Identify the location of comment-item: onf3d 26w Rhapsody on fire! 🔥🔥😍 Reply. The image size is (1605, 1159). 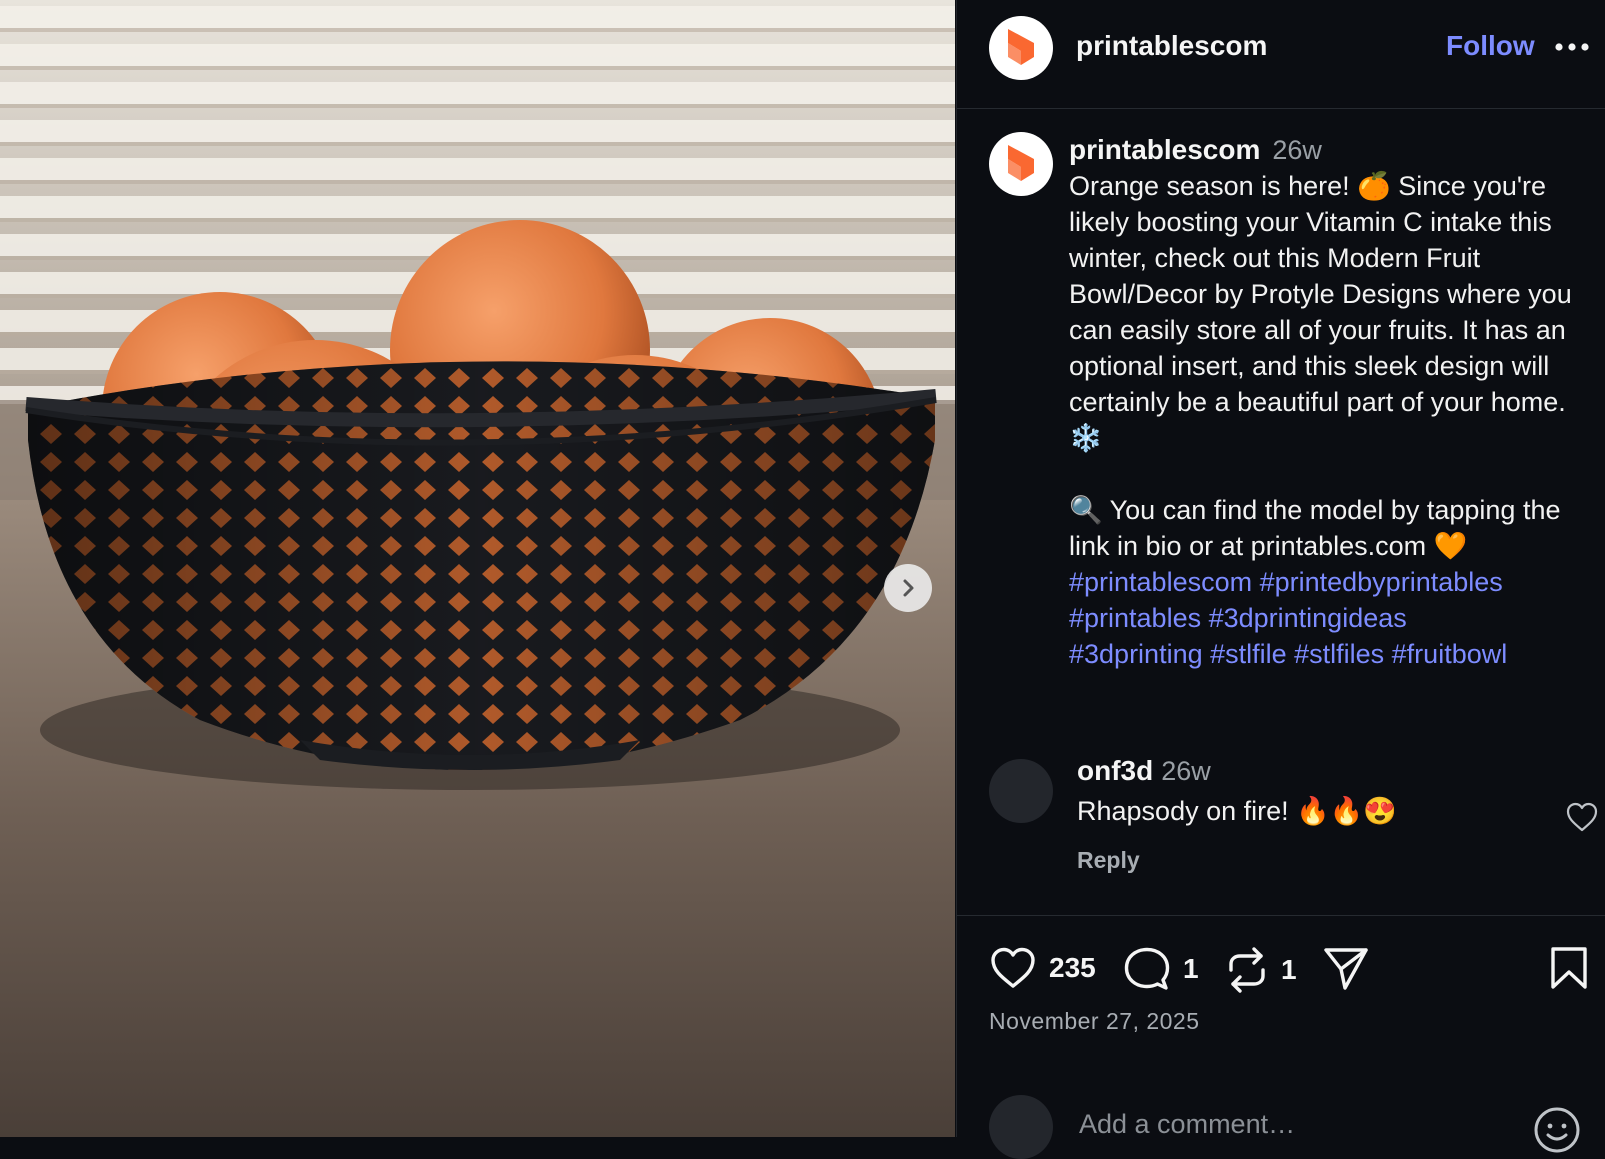
(1281, 830).